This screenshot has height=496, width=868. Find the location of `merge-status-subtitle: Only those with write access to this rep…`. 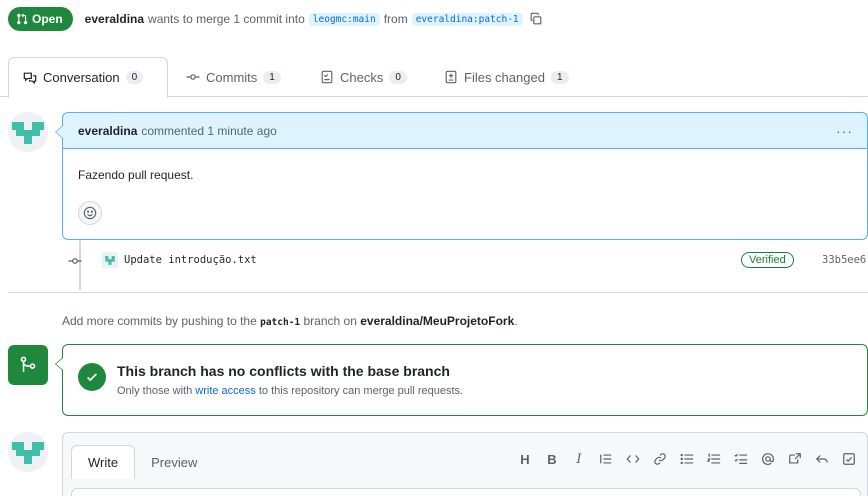

merge-status-subtitle: Only those with write access to this rep… is located at coordinates (290, 391).